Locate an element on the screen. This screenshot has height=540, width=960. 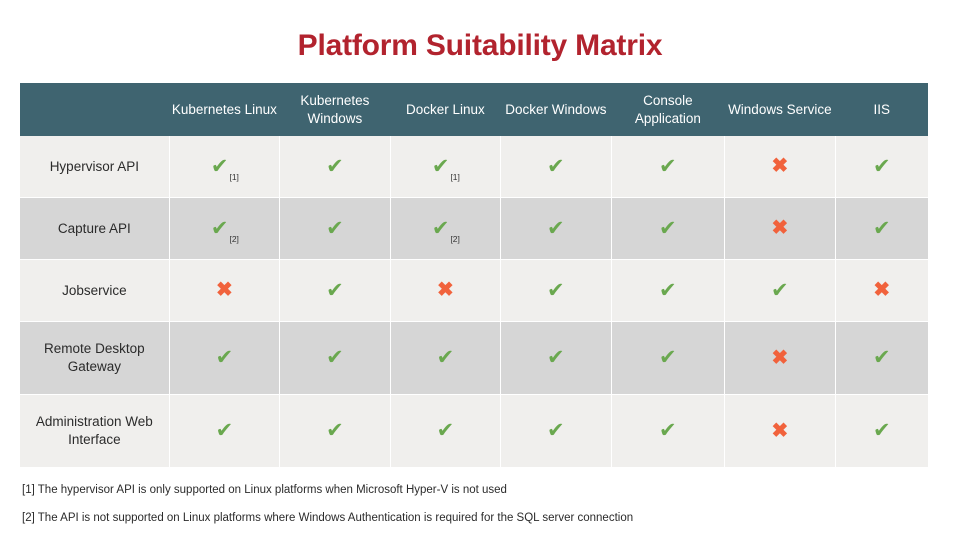
cell-2-2: ✖ is located at coordinates (446, 290).